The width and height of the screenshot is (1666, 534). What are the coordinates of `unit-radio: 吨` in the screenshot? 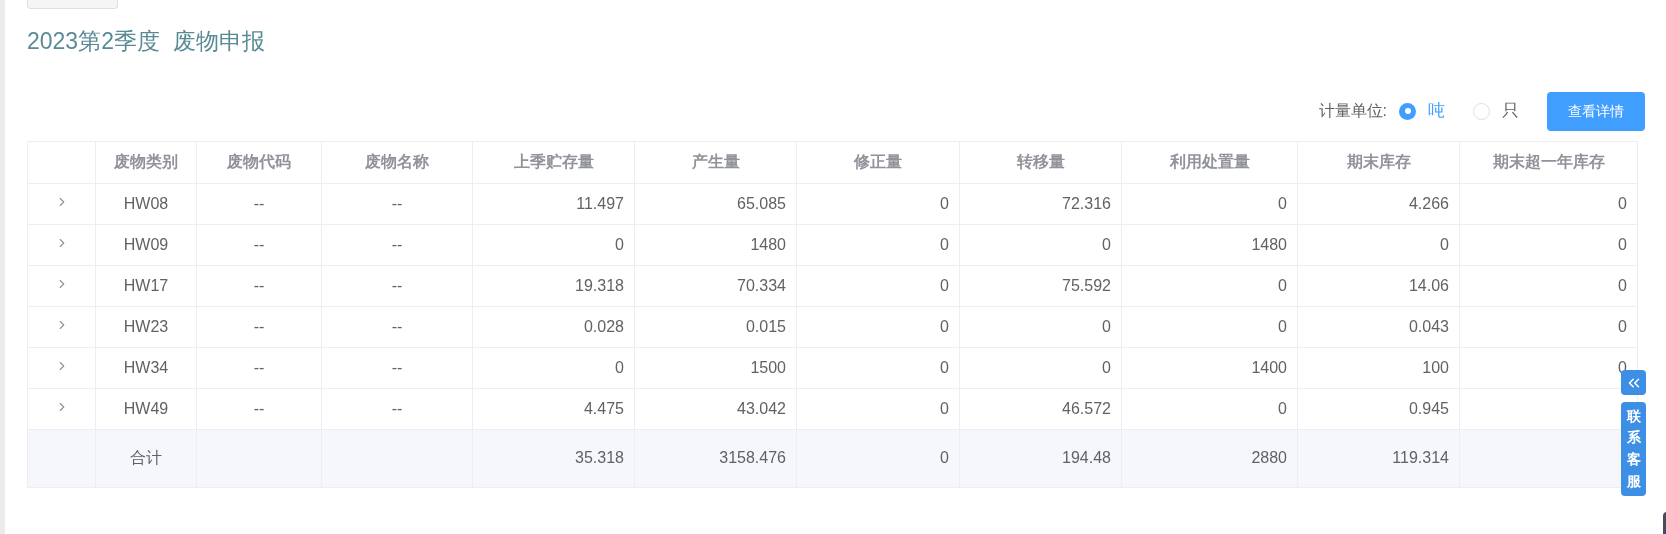 It's located at (1422, 111).